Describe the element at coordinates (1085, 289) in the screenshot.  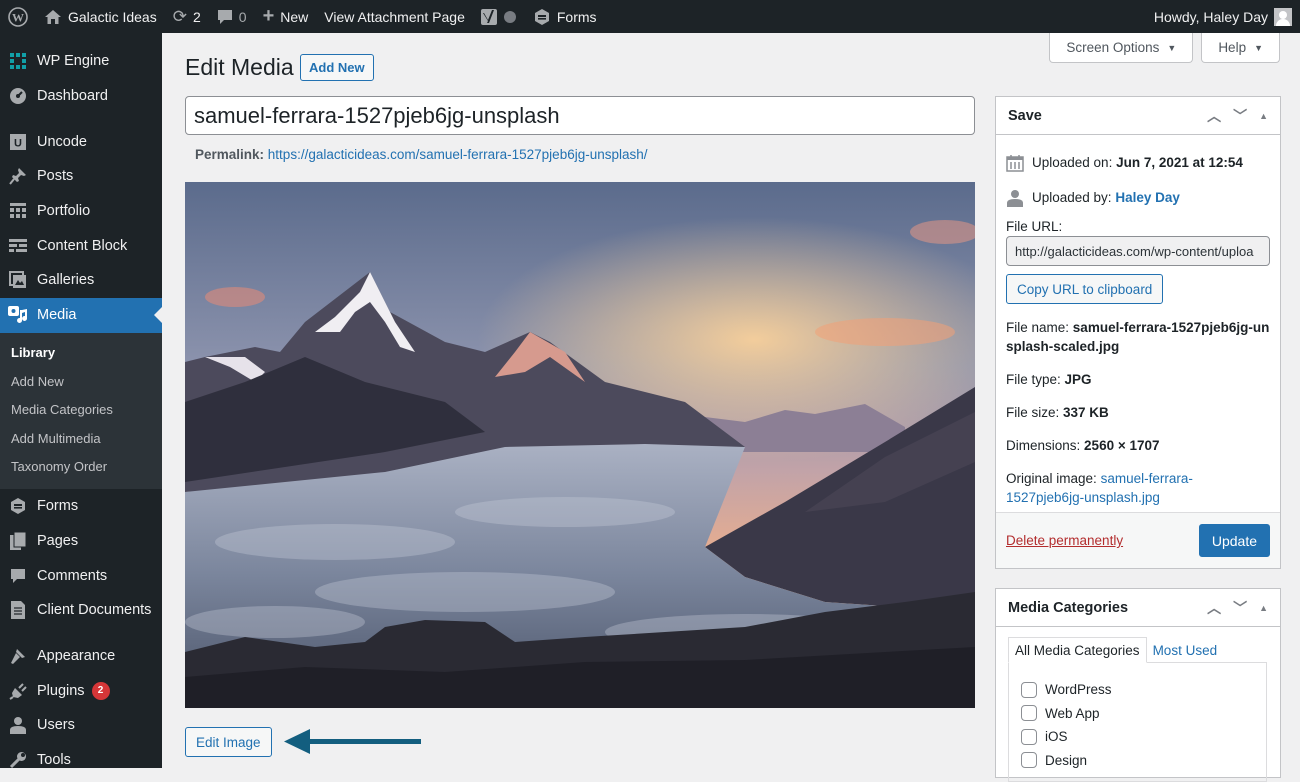
I see `copy-url-button: Copy URL to clipboard` at that location.